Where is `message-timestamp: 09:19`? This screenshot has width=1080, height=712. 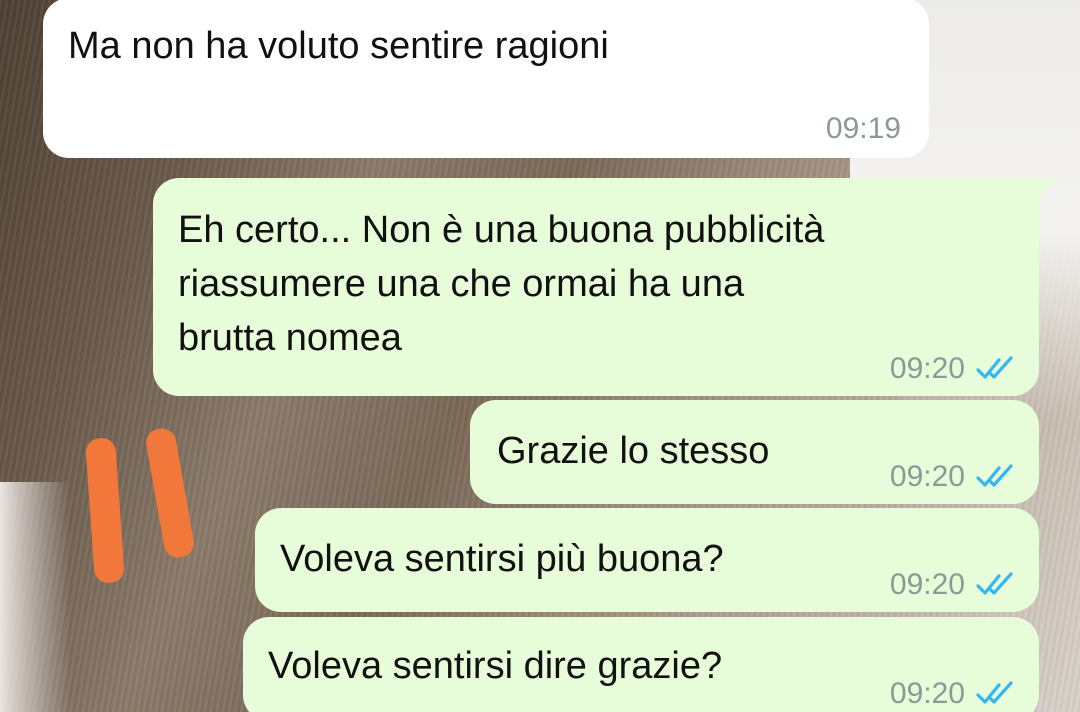
message-timestamp: 09:19 is located at coordinates (863, 128).